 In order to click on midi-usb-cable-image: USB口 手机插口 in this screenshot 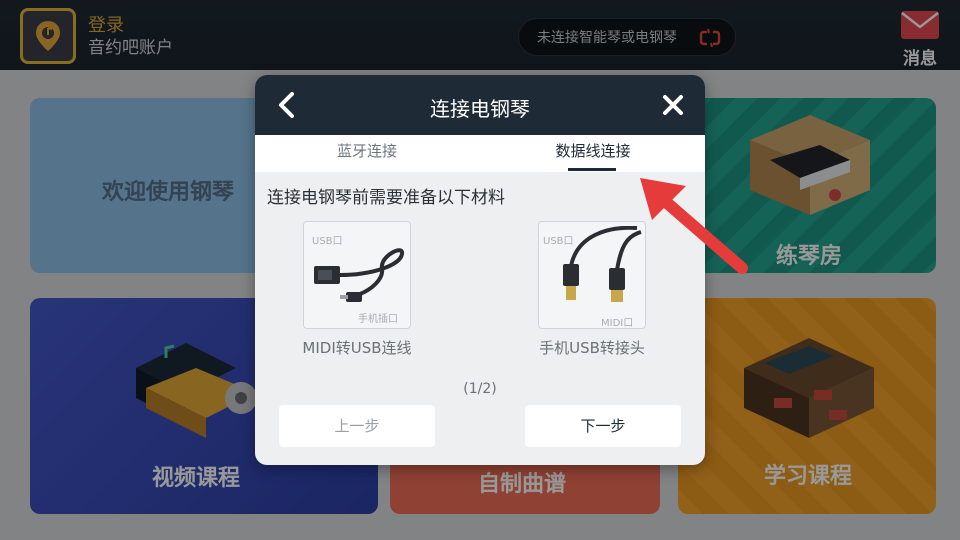, I will do `click(357, 275)`.